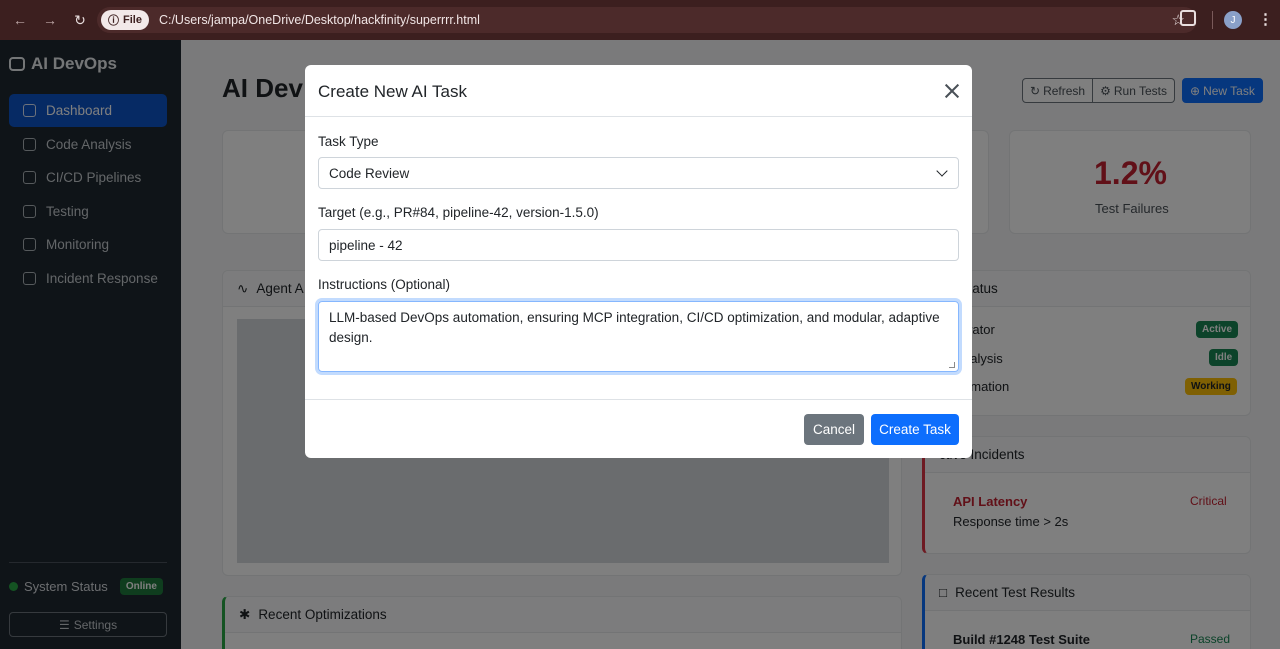  Describe the element at coordinates (915, 429) in the screenshot. I see `create-task-button: Create Task` at that location.